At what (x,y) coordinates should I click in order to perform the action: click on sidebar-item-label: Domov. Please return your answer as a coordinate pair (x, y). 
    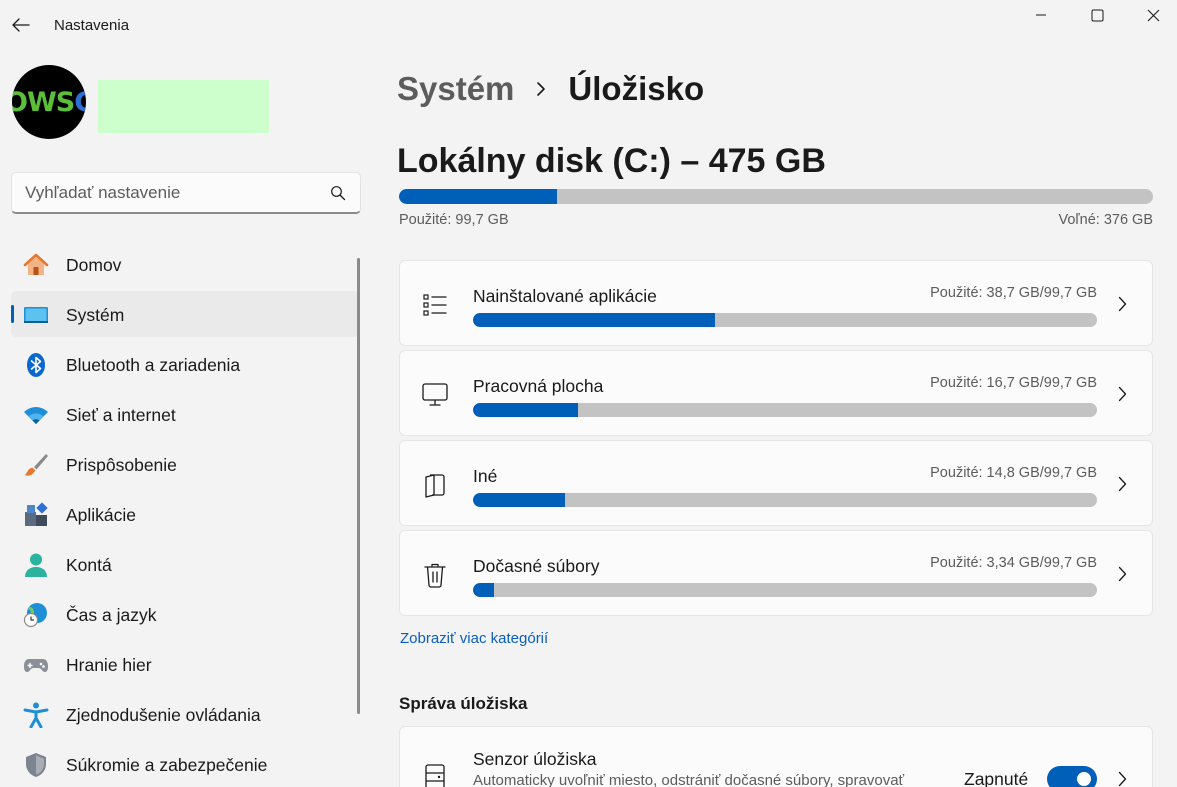
    Looking at the image, I should click on (94, 265).